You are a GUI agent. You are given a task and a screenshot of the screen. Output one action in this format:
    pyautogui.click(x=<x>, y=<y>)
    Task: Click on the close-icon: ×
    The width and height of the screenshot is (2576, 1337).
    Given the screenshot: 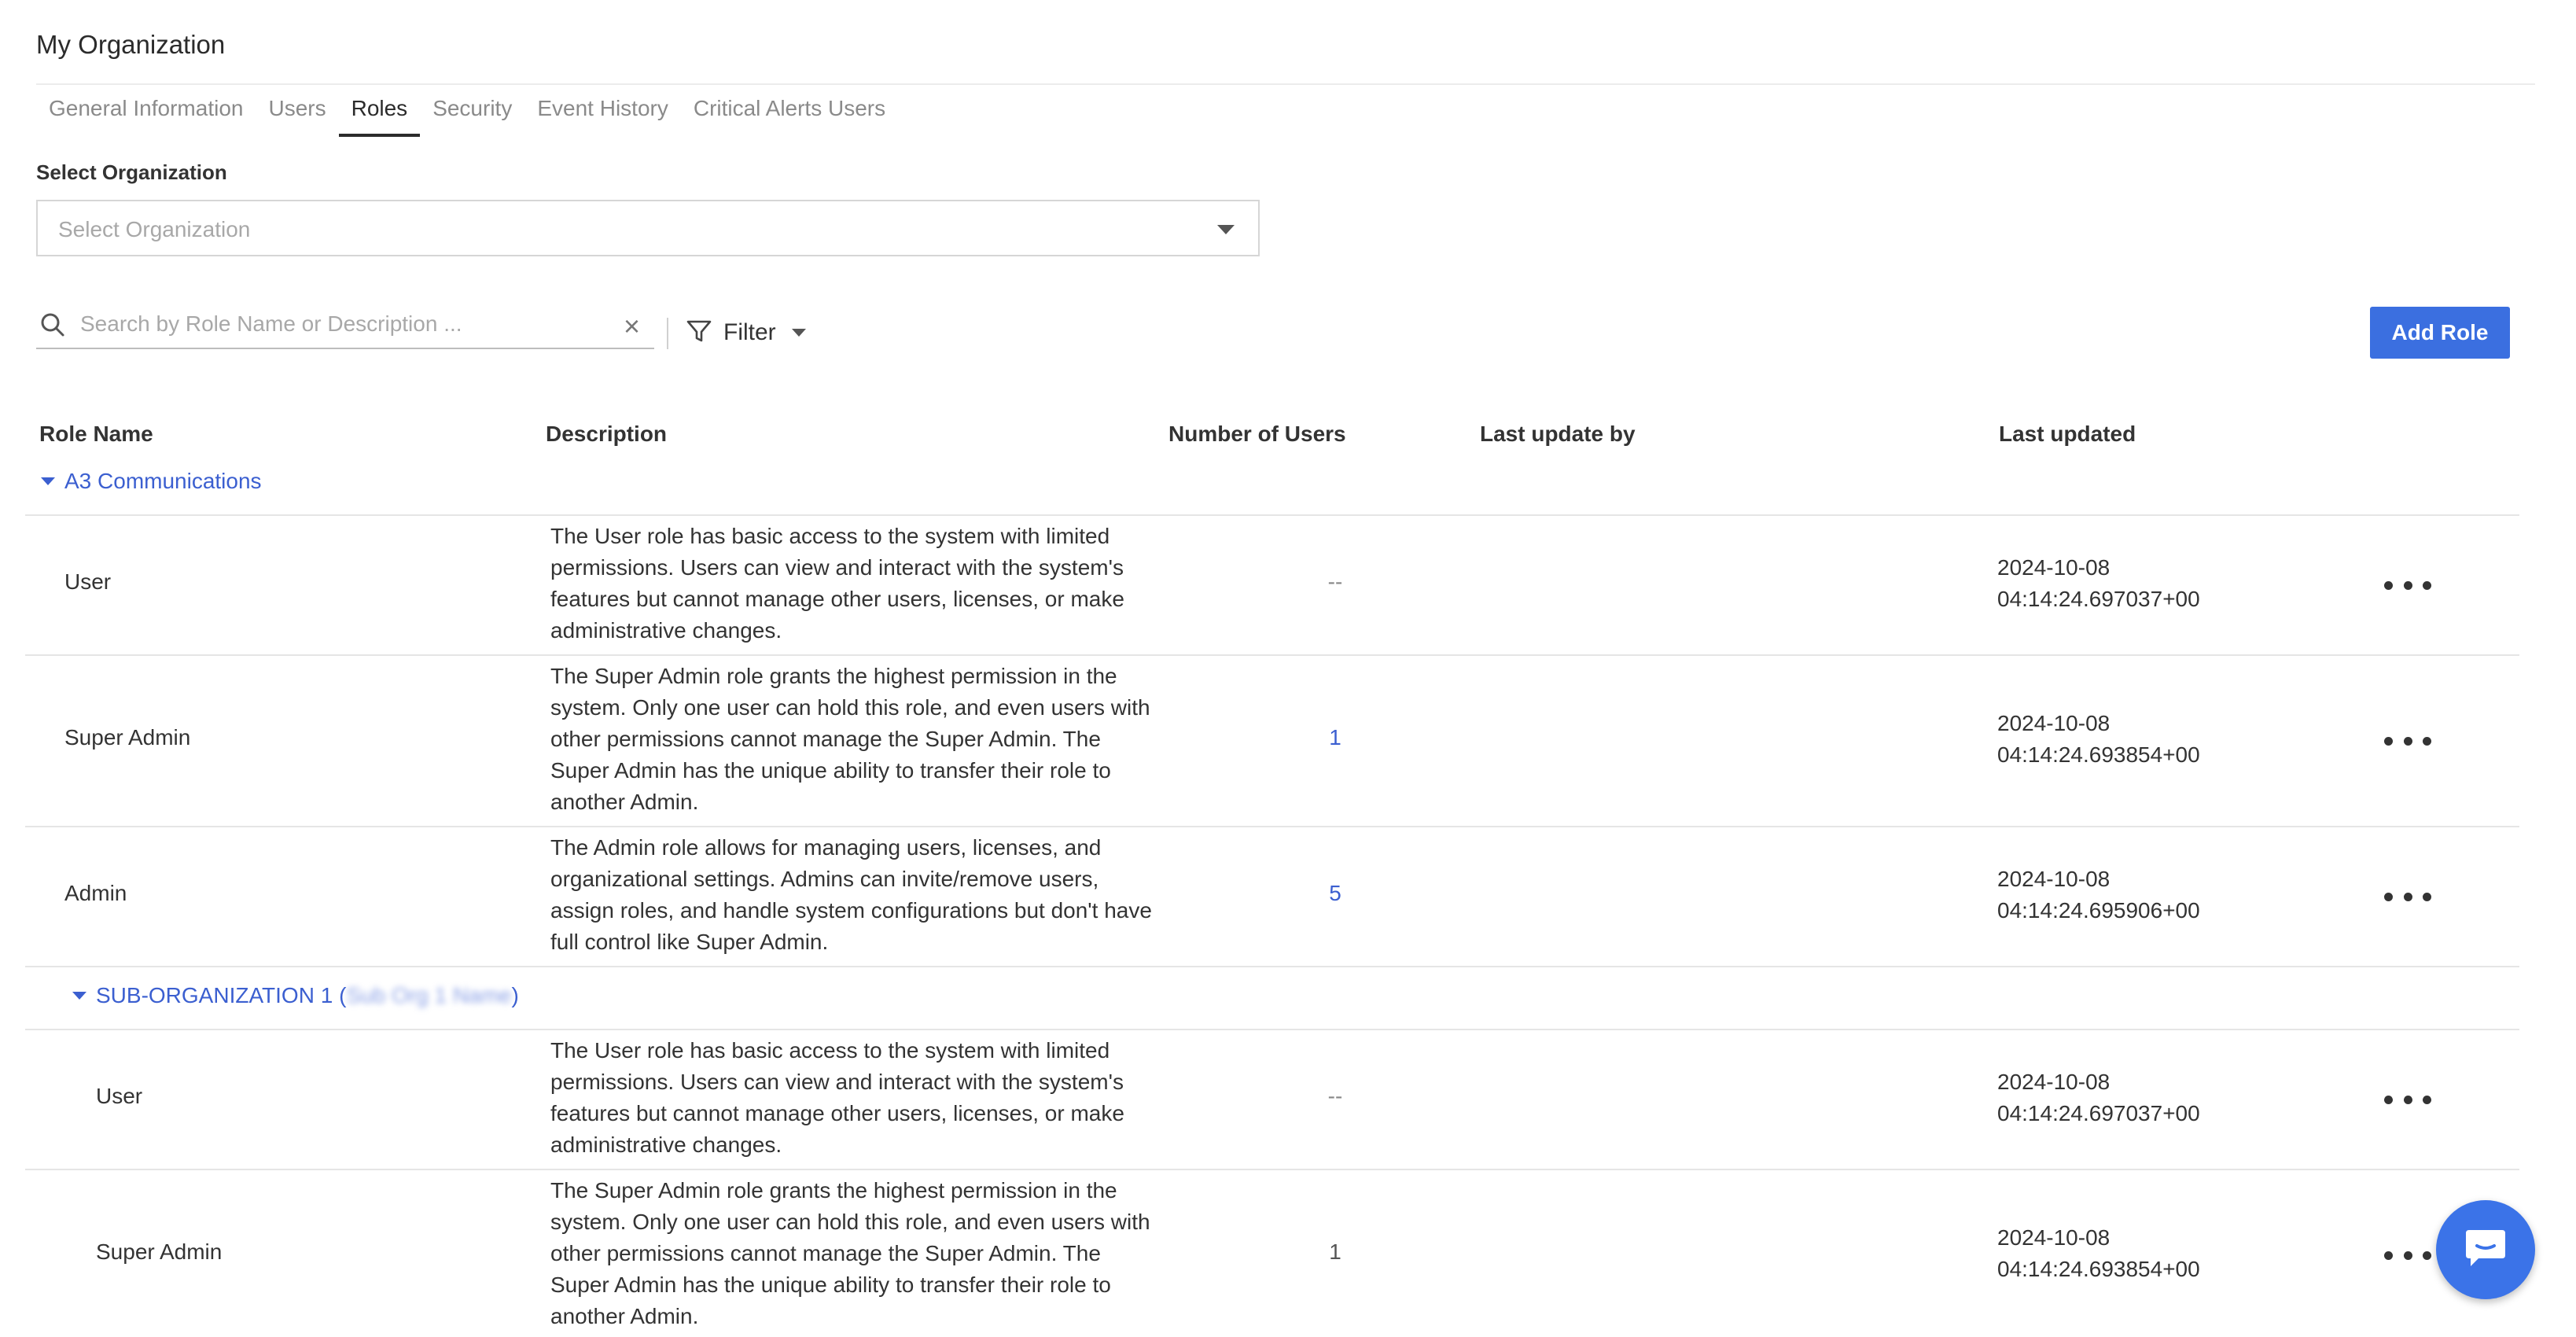 What is the action you would take?
    pyautogui.click(x=632, y=326)
    